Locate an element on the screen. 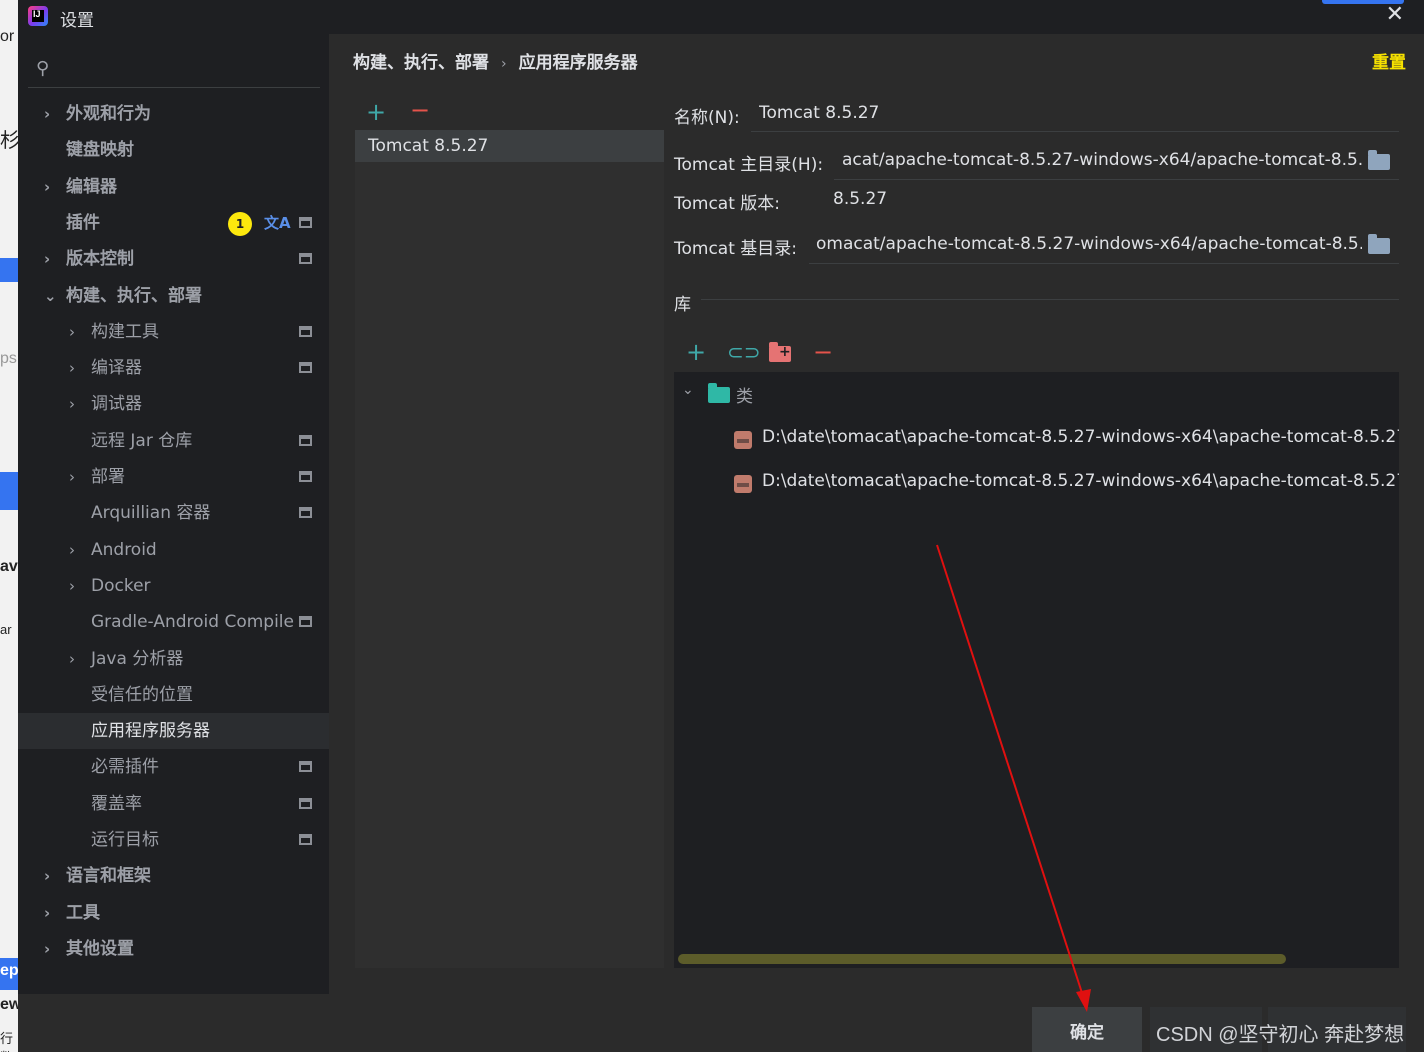 The height and width of the screenshot is (1052, 1424). sidebar-item: › Docker is located at coordinates (173, 586).